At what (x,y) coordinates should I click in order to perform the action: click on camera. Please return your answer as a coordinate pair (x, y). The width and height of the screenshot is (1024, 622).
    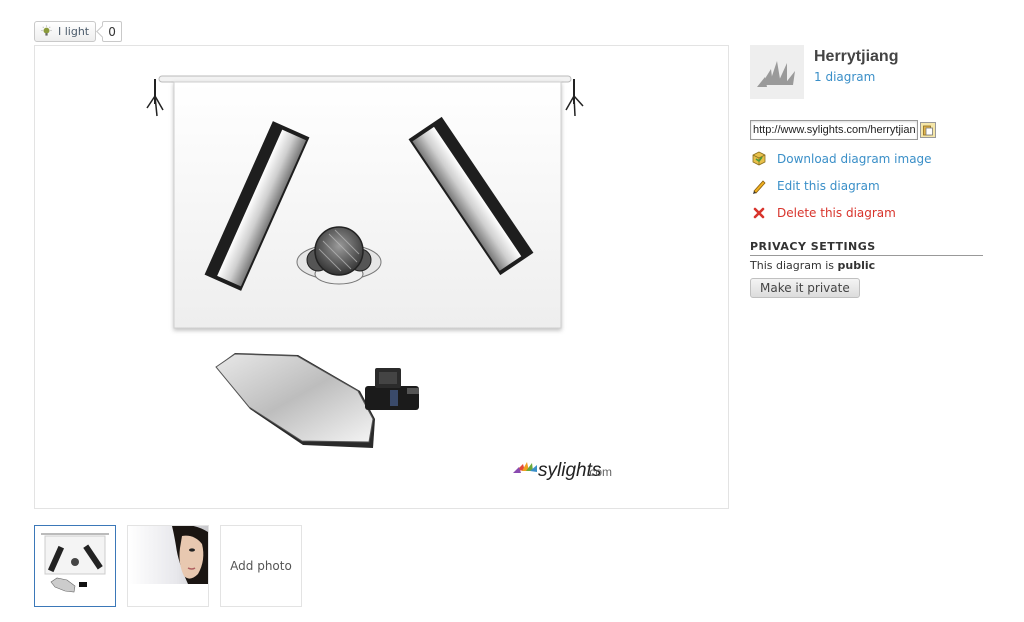
    Looking at the image, I should click on (392, 389).